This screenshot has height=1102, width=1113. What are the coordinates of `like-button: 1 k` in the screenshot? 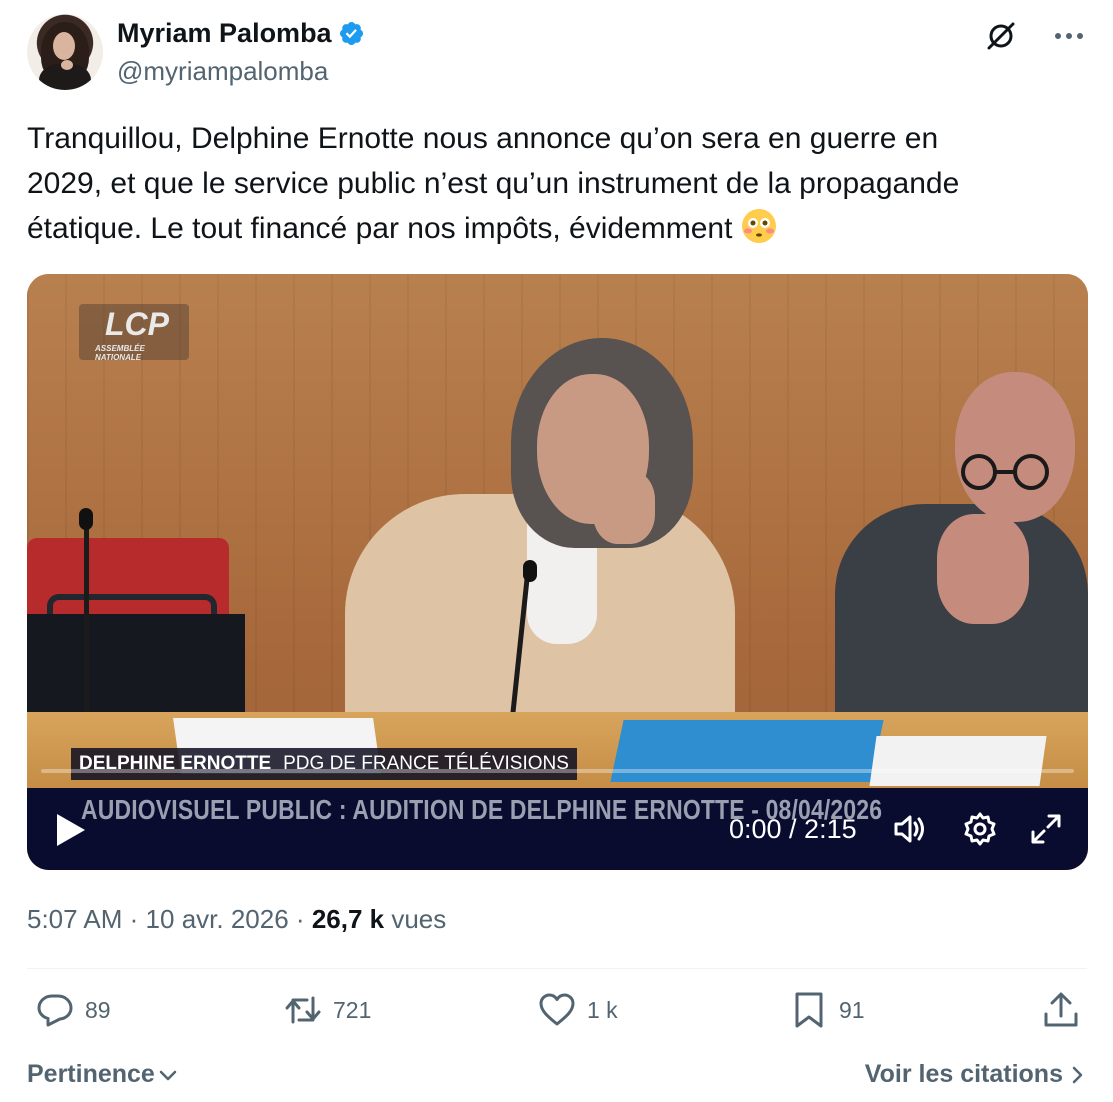 It's located at (577, 1010).